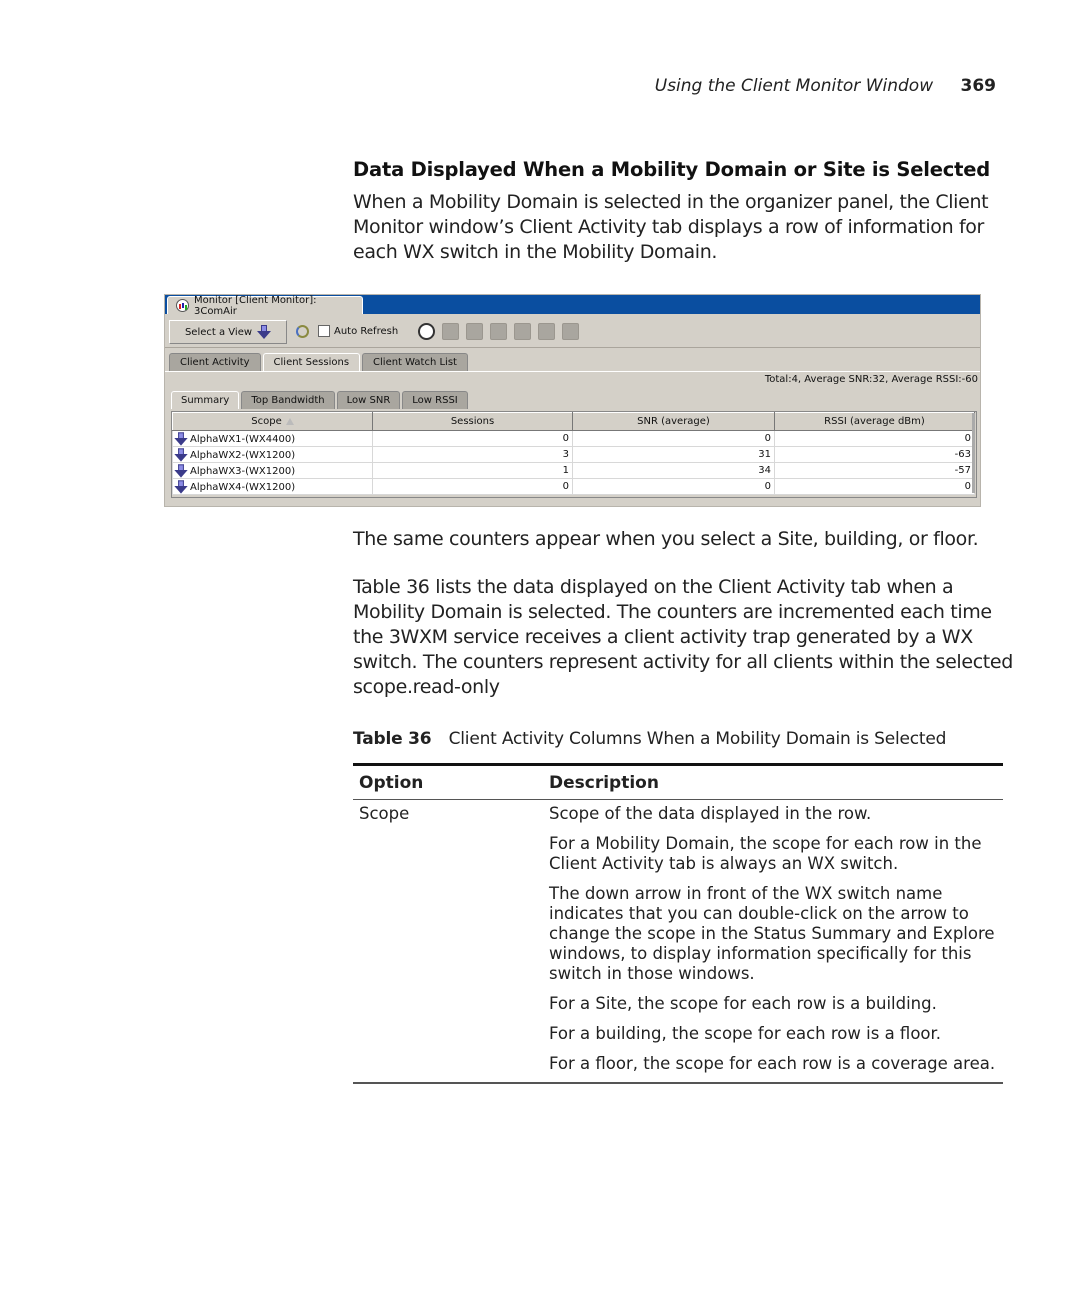  I want to click on header-option: Option, so click(391, 782).